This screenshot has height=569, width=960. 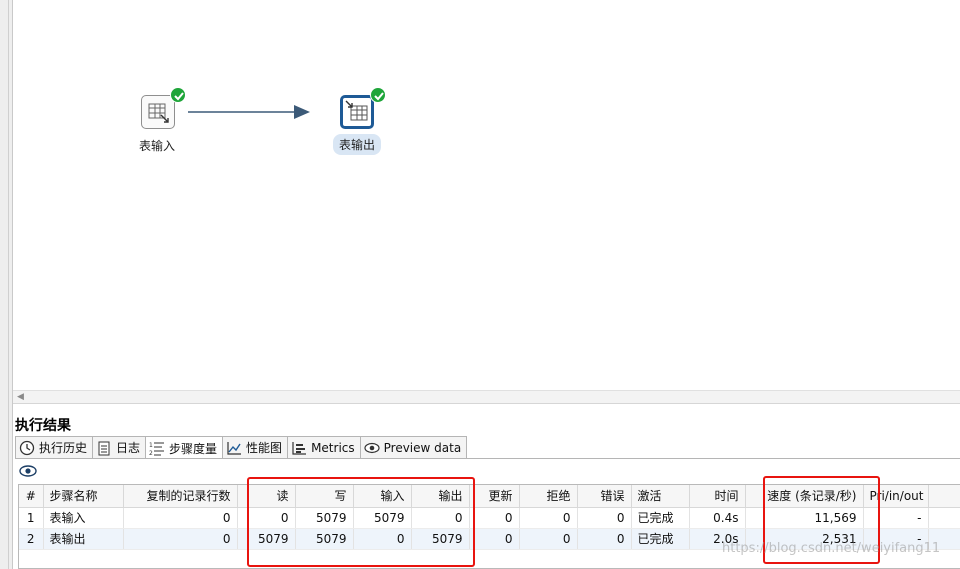 I want to click on table-input-icon, so click(x=158, y=112).